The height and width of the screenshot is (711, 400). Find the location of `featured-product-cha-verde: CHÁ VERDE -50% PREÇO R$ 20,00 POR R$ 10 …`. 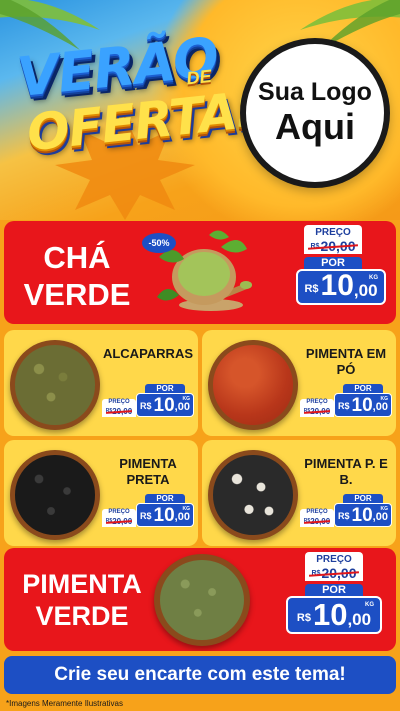

featured-product-cha-verde: CHÁ VERDE -50% PREÇO R$ 20,00 POR R$ 10 … is located at coordinates (200, 272).